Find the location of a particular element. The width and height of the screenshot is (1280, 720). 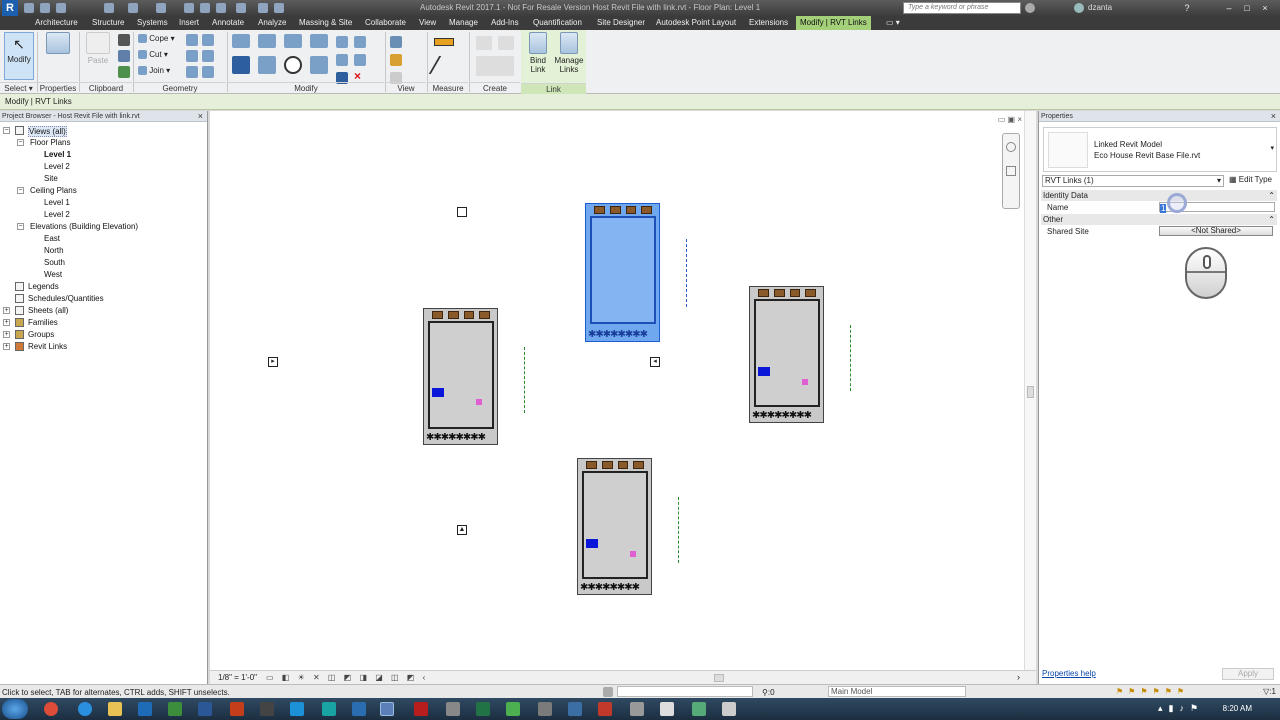

3d-view-icon is located at coordinates (241, 8).